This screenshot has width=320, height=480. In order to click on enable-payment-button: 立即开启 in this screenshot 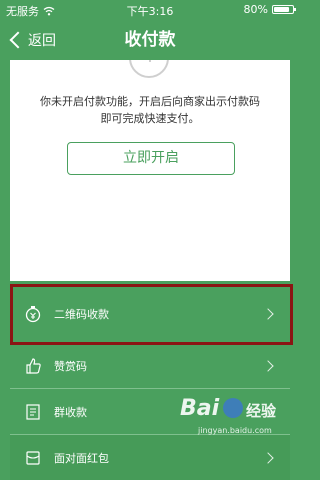, I will do `click(151, 158)`.